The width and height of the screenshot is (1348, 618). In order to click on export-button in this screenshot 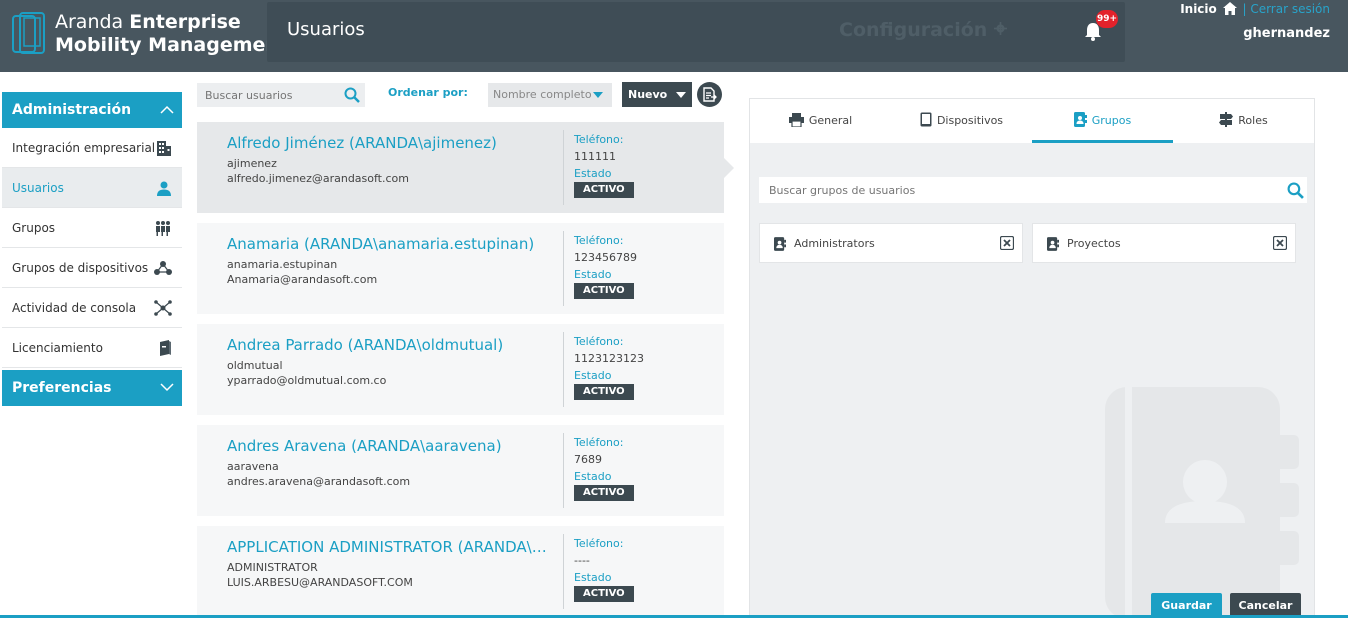, I will do `click(709, 94)`.